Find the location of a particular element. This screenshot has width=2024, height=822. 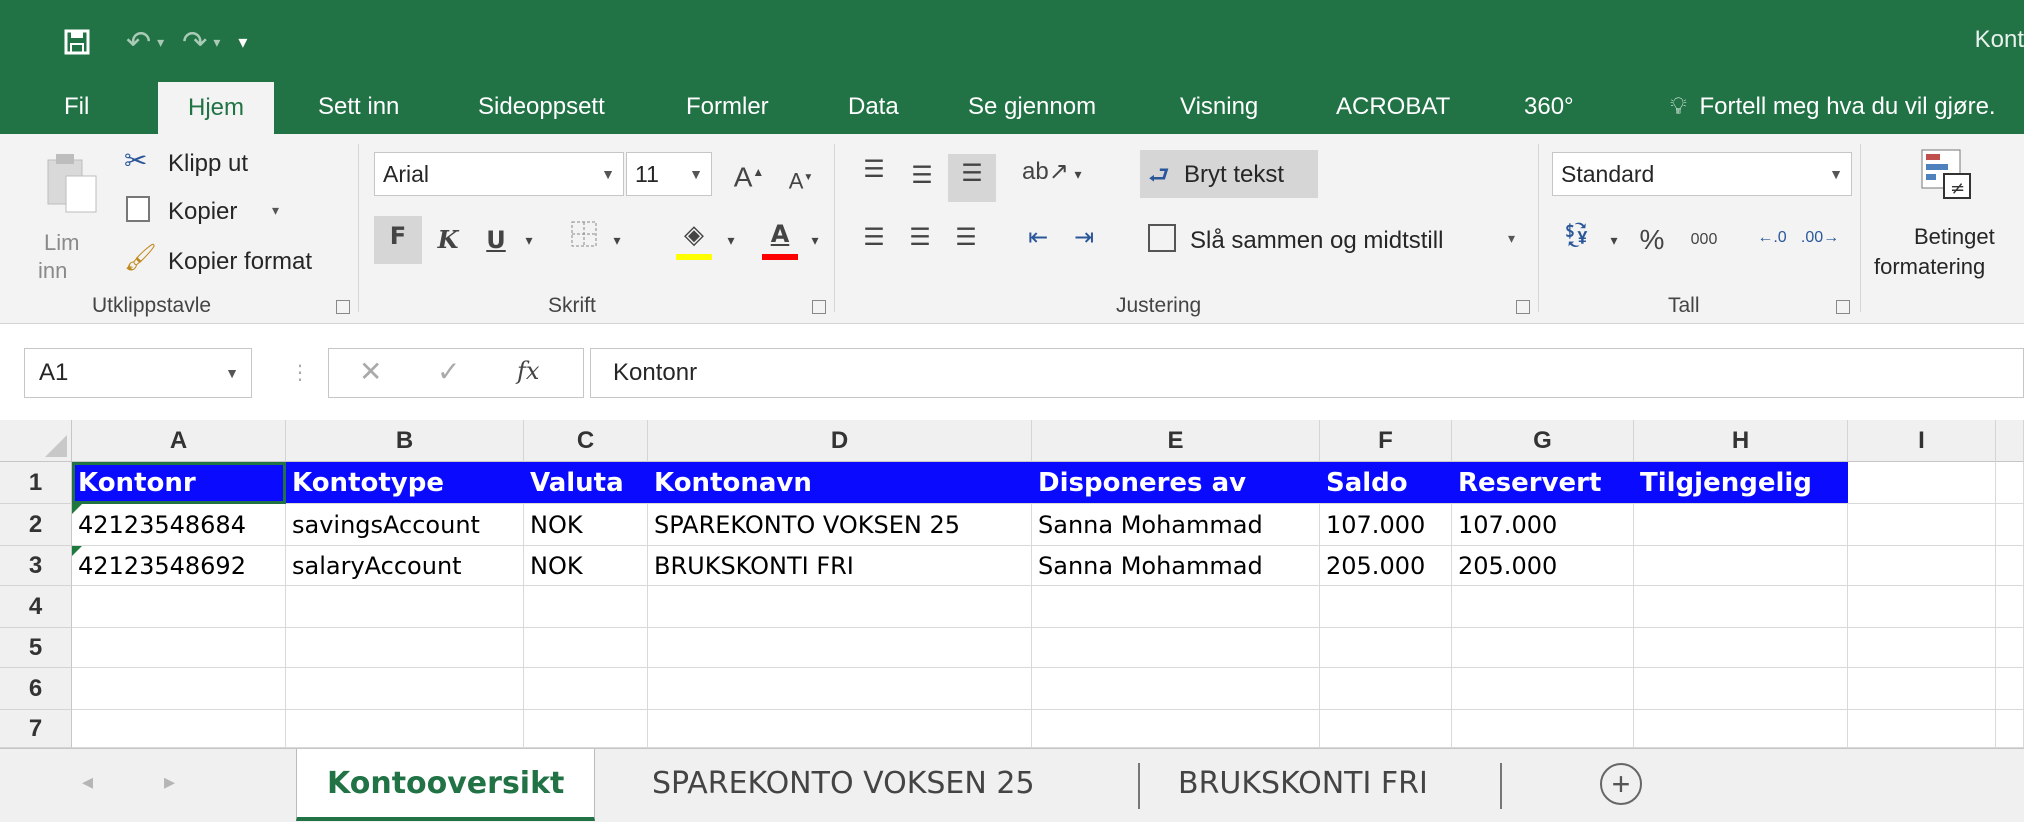

conditional-formatting-button: ≠ Betinget formatering is located at coordinates (1946, 219).